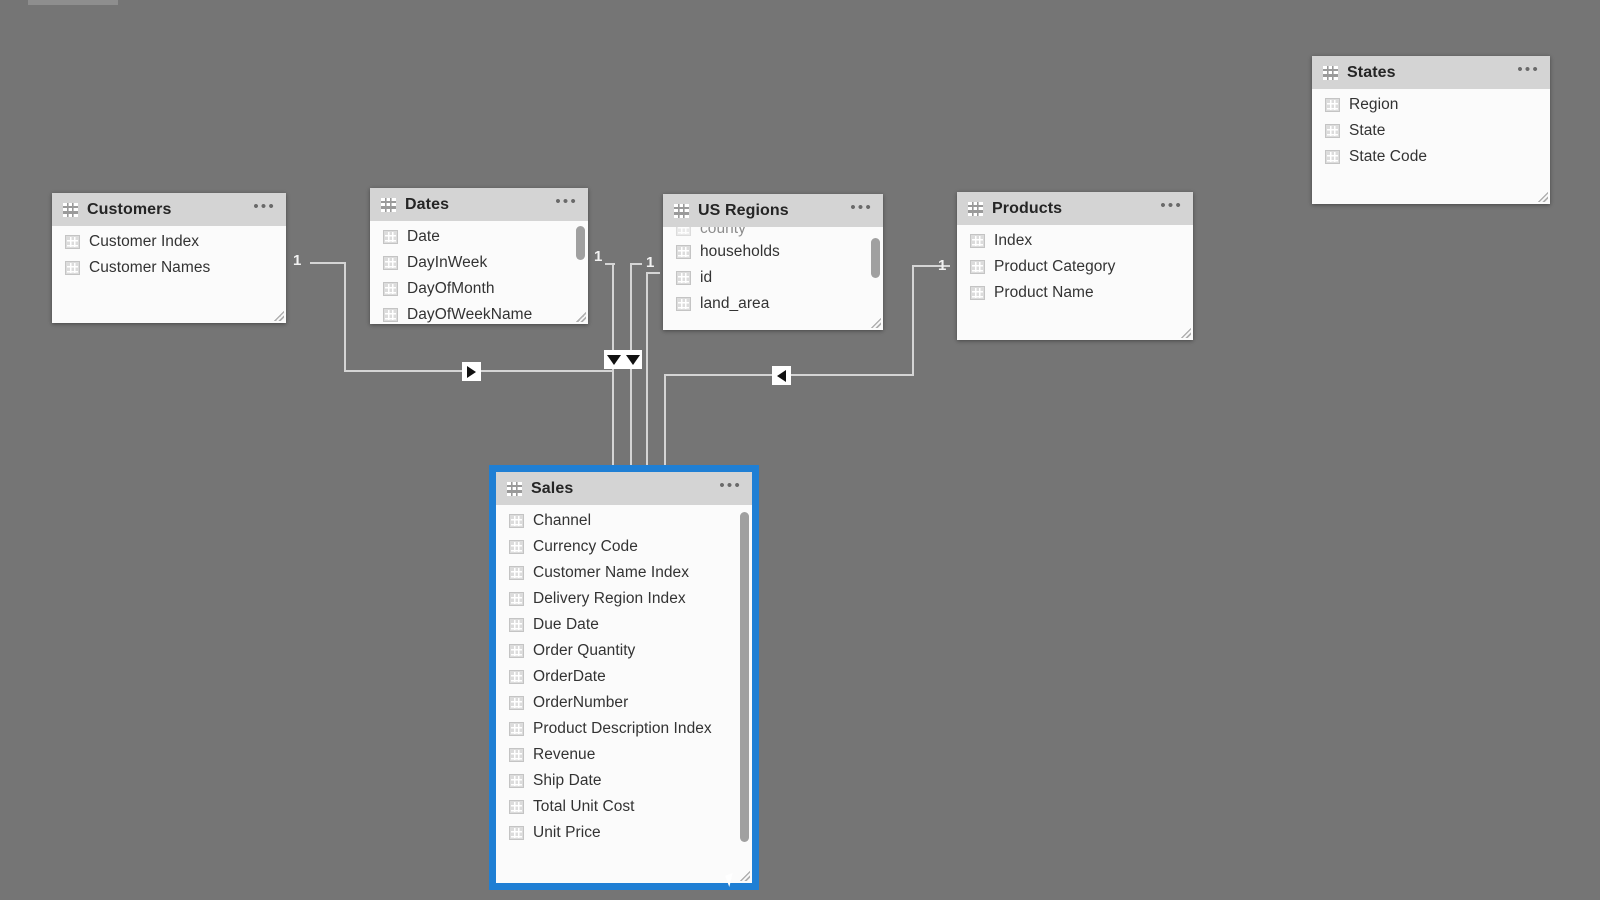 The width and height of the screenshot is (1600, 900). I want to click on table-header-states: States •••, so click(1431, 72).